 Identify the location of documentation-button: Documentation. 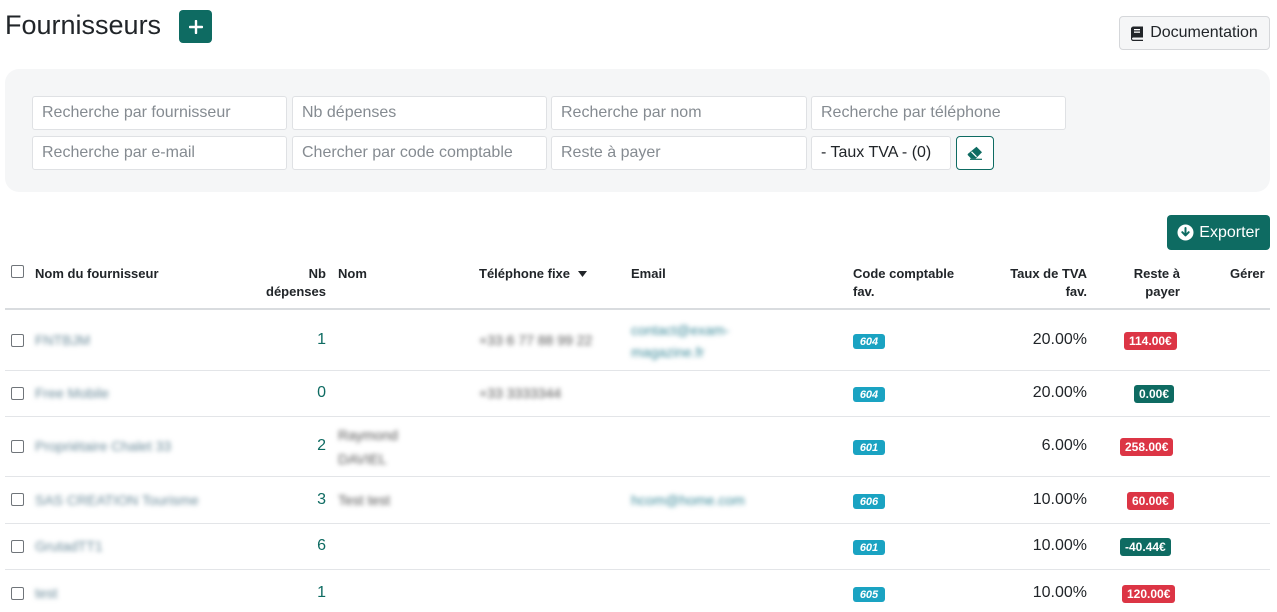
(1194, 33).